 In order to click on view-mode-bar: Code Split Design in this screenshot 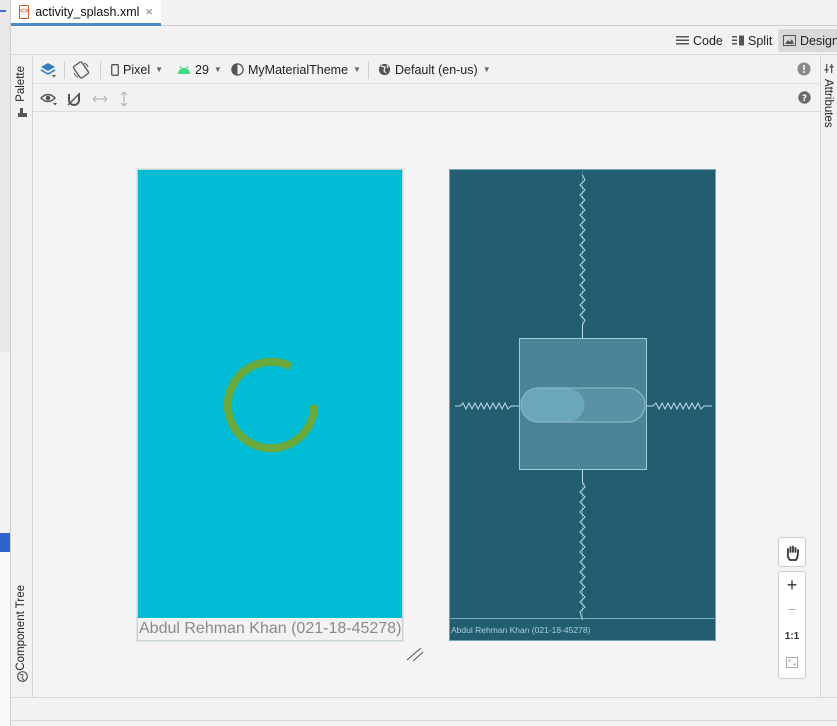, I will do `click(424, 40)`.